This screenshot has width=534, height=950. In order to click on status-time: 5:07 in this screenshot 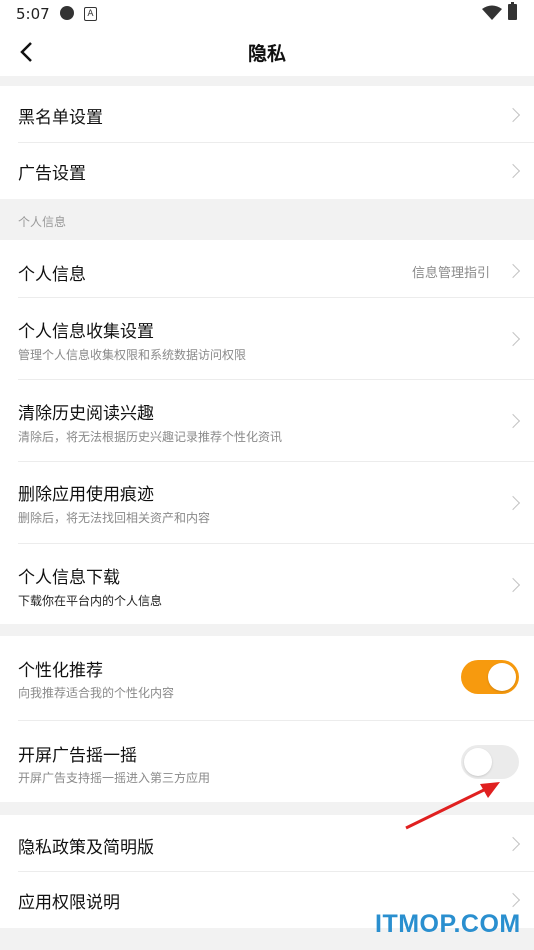, I will do `click(33, 14)`.